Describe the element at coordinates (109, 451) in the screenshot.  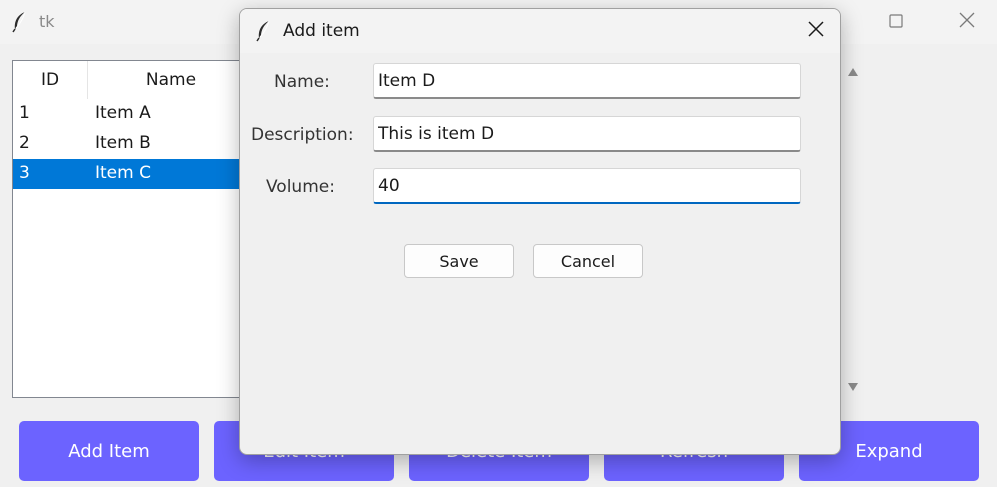
I see `add-item-button: Add Item` at that location.